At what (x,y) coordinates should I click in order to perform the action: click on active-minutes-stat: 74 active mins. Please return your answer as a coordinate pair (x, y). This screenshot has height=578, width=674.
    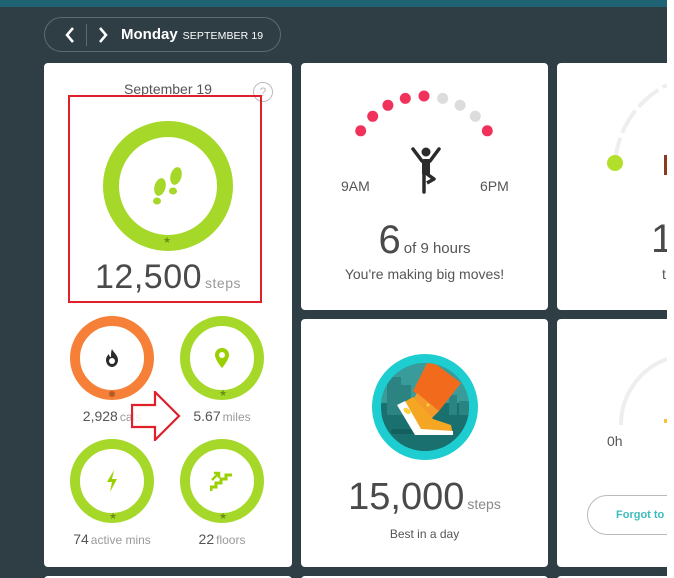
    Looking at the image, I should click on (112, 539).